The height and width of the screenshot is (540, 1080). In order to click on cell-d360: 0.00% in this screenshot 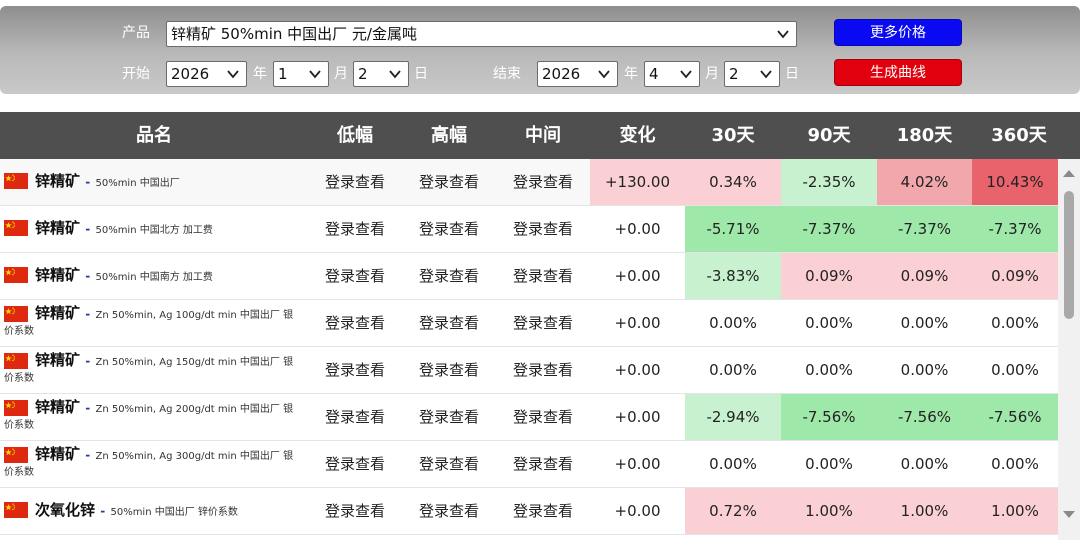, I will do `click(1015, 370)`.